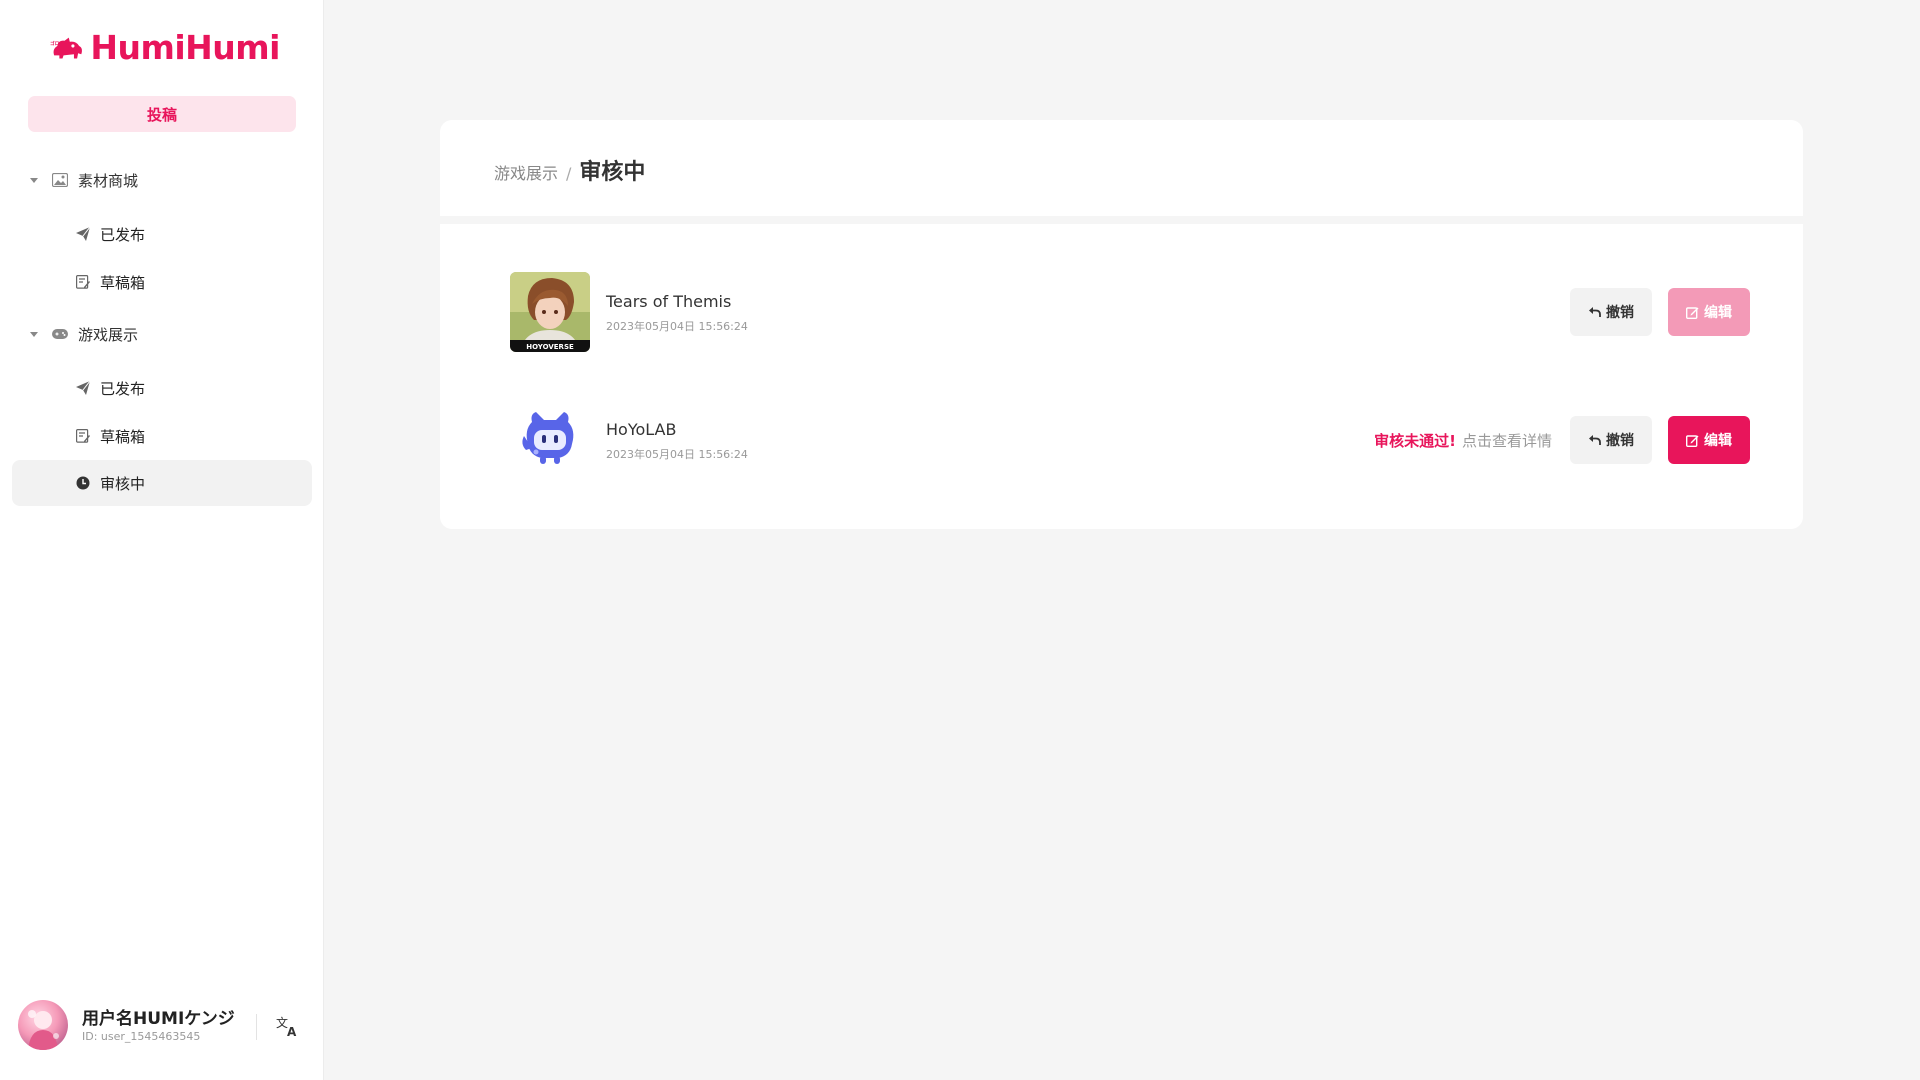 The image size is (1920, 1080). Describe the element at coordinates (526, 172) in the screenshot. I see `breadcrumb-parent: 游戏展示` at that location.